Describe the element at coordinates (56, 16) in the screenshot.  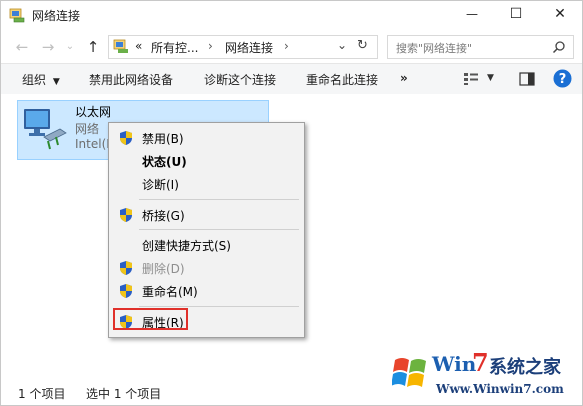
I see `window-title: 网络连接` at that location.